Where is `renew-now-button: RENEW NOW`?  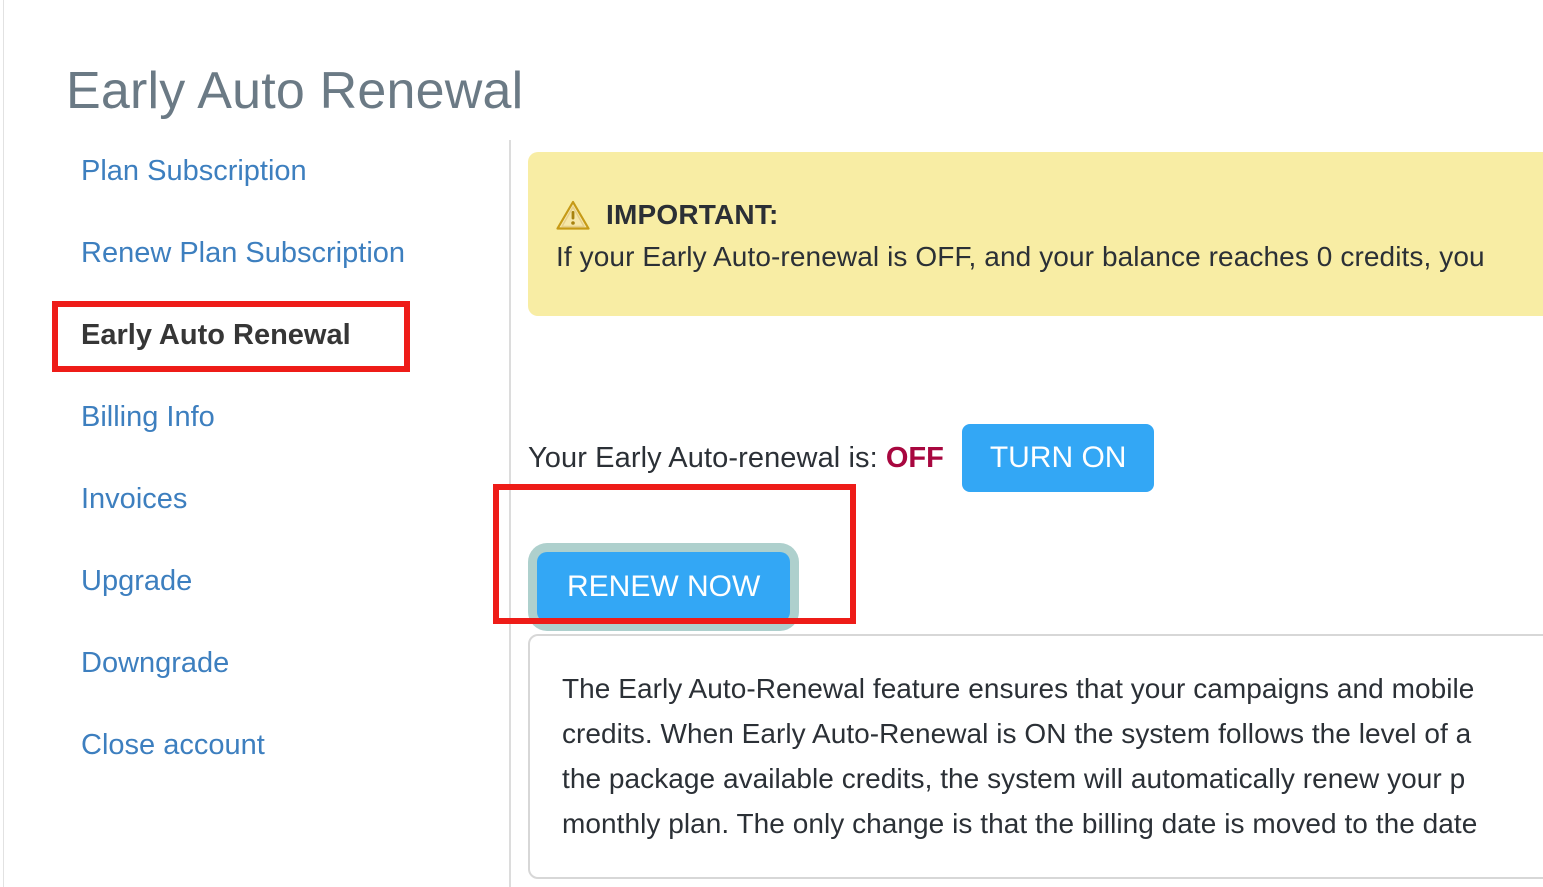 renew-now-button: RENEW NOW is located at coordinates (664, 587).